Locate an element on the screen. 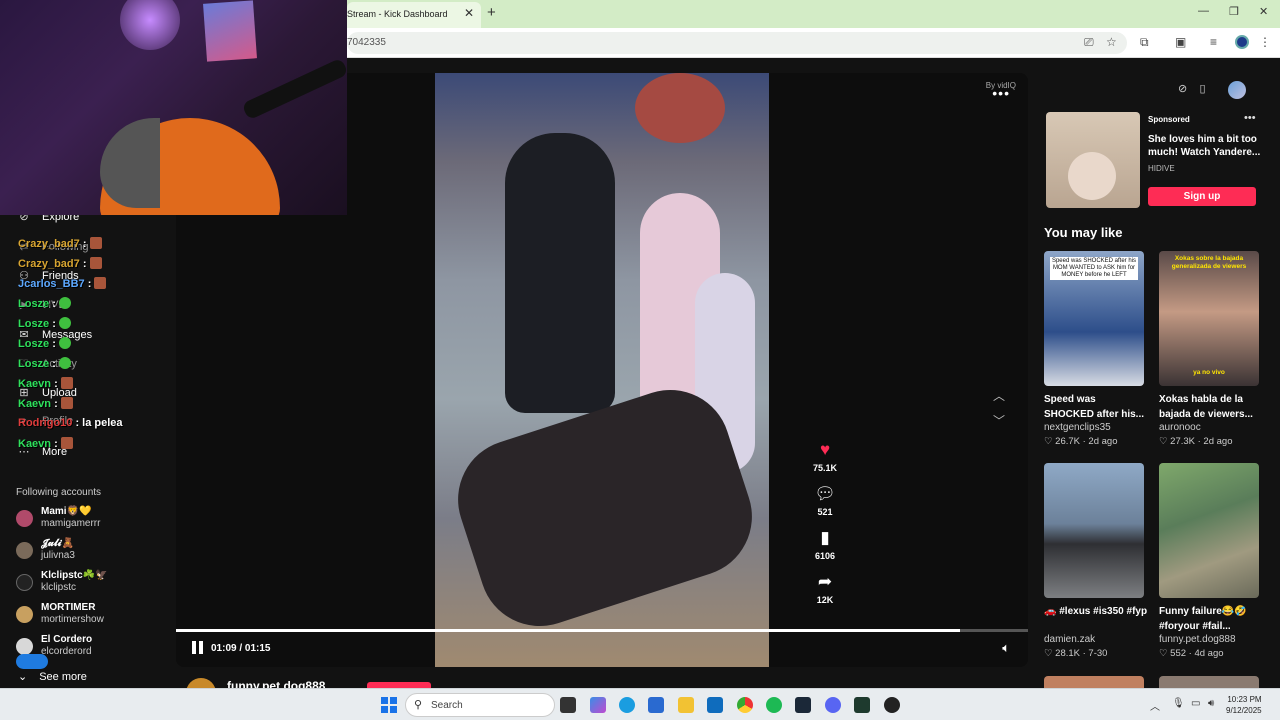 Image resolution: width=1280 pixels, height=720 pixels. chat-text: : la pelea is located at coordinates (97, 423).